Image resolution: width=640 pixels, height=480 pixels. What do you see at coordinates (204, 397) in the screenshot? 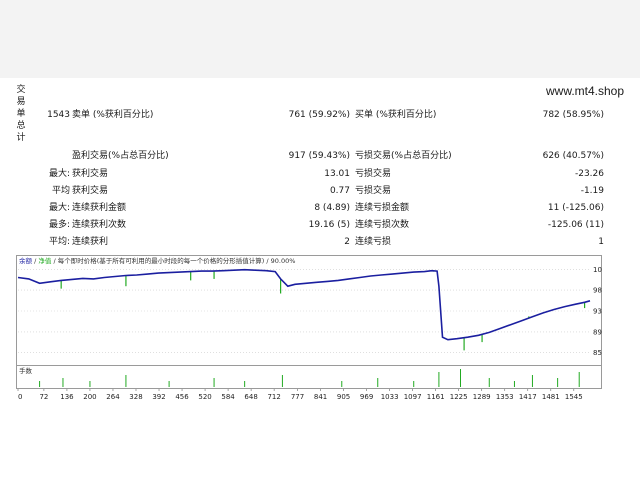
I see `x-tick-label: 520` at bounding box center [204, 397].